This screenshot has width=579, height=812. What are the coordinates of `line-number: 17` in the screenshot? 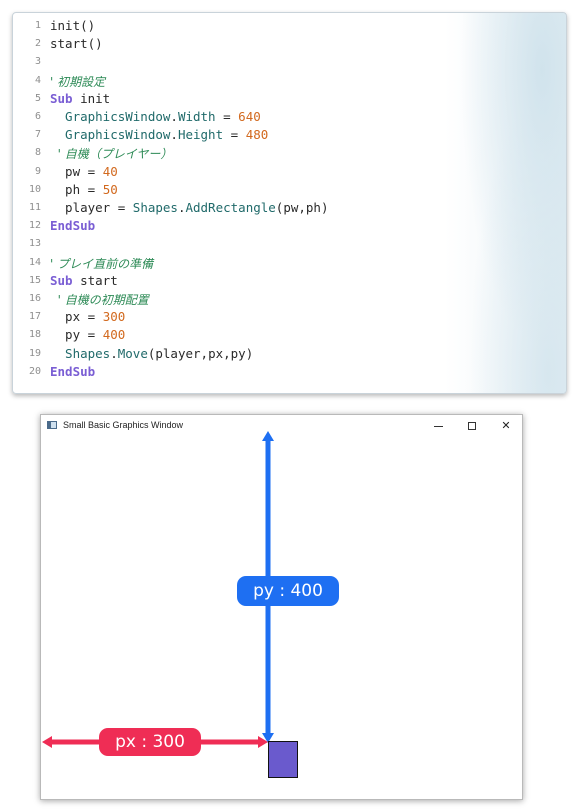 It's located at (34, 317).